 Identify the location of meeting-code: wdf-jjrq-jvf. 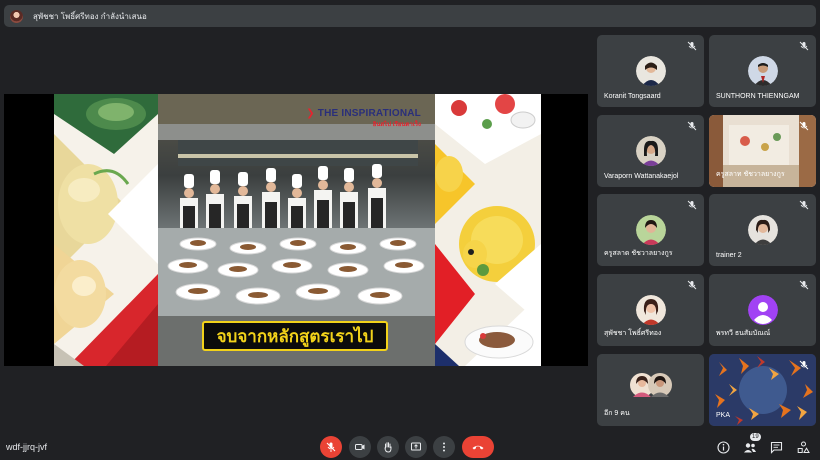
(26, 447).